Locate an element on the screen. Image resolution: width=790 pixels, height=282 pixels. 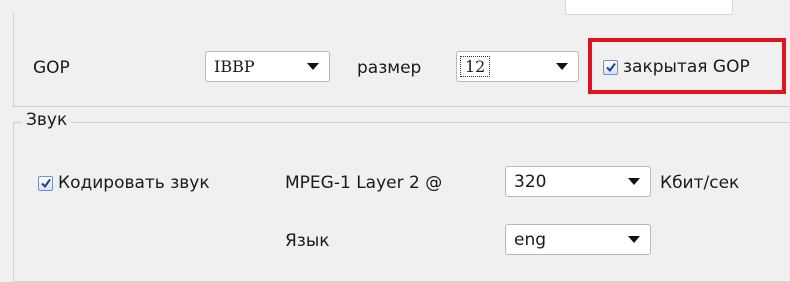
bitrate-select: 320 is located at coordinates (578, 181).